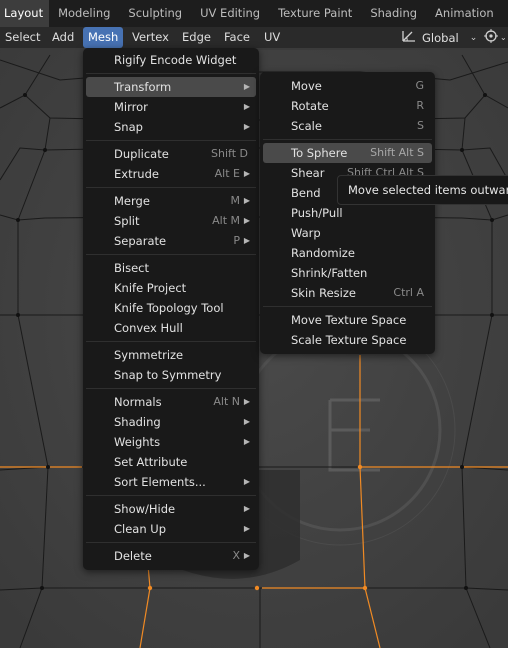  I want to click on menu-item-move-texture-space: Move Texture Space, so click(347, 320).